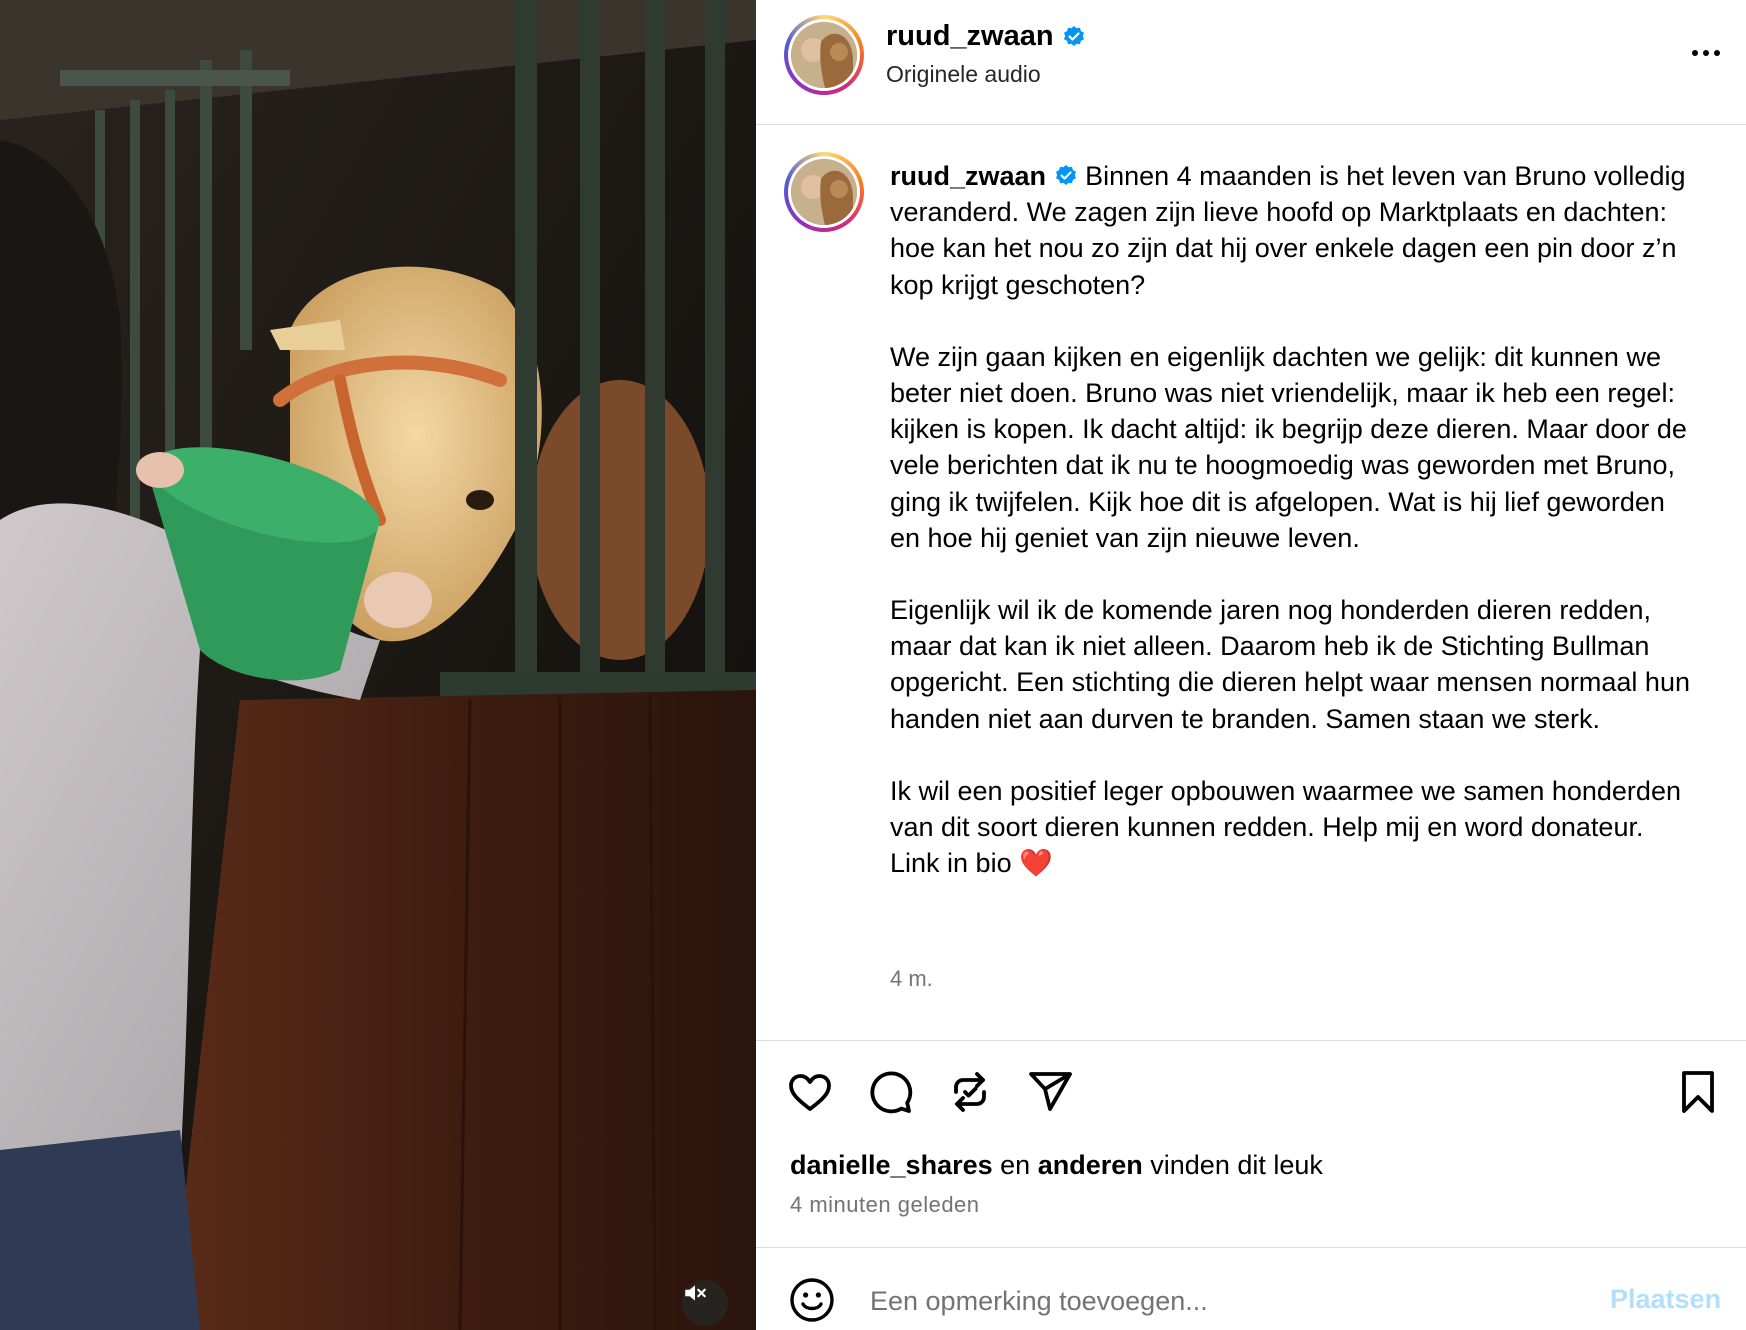 Image resolution: width=1746 pixels, height=1330 pixels. Describe the element at coordinates (885, 1205) in the screenshot. I see `post-time-ago: 4 minuten geleden` at that location.